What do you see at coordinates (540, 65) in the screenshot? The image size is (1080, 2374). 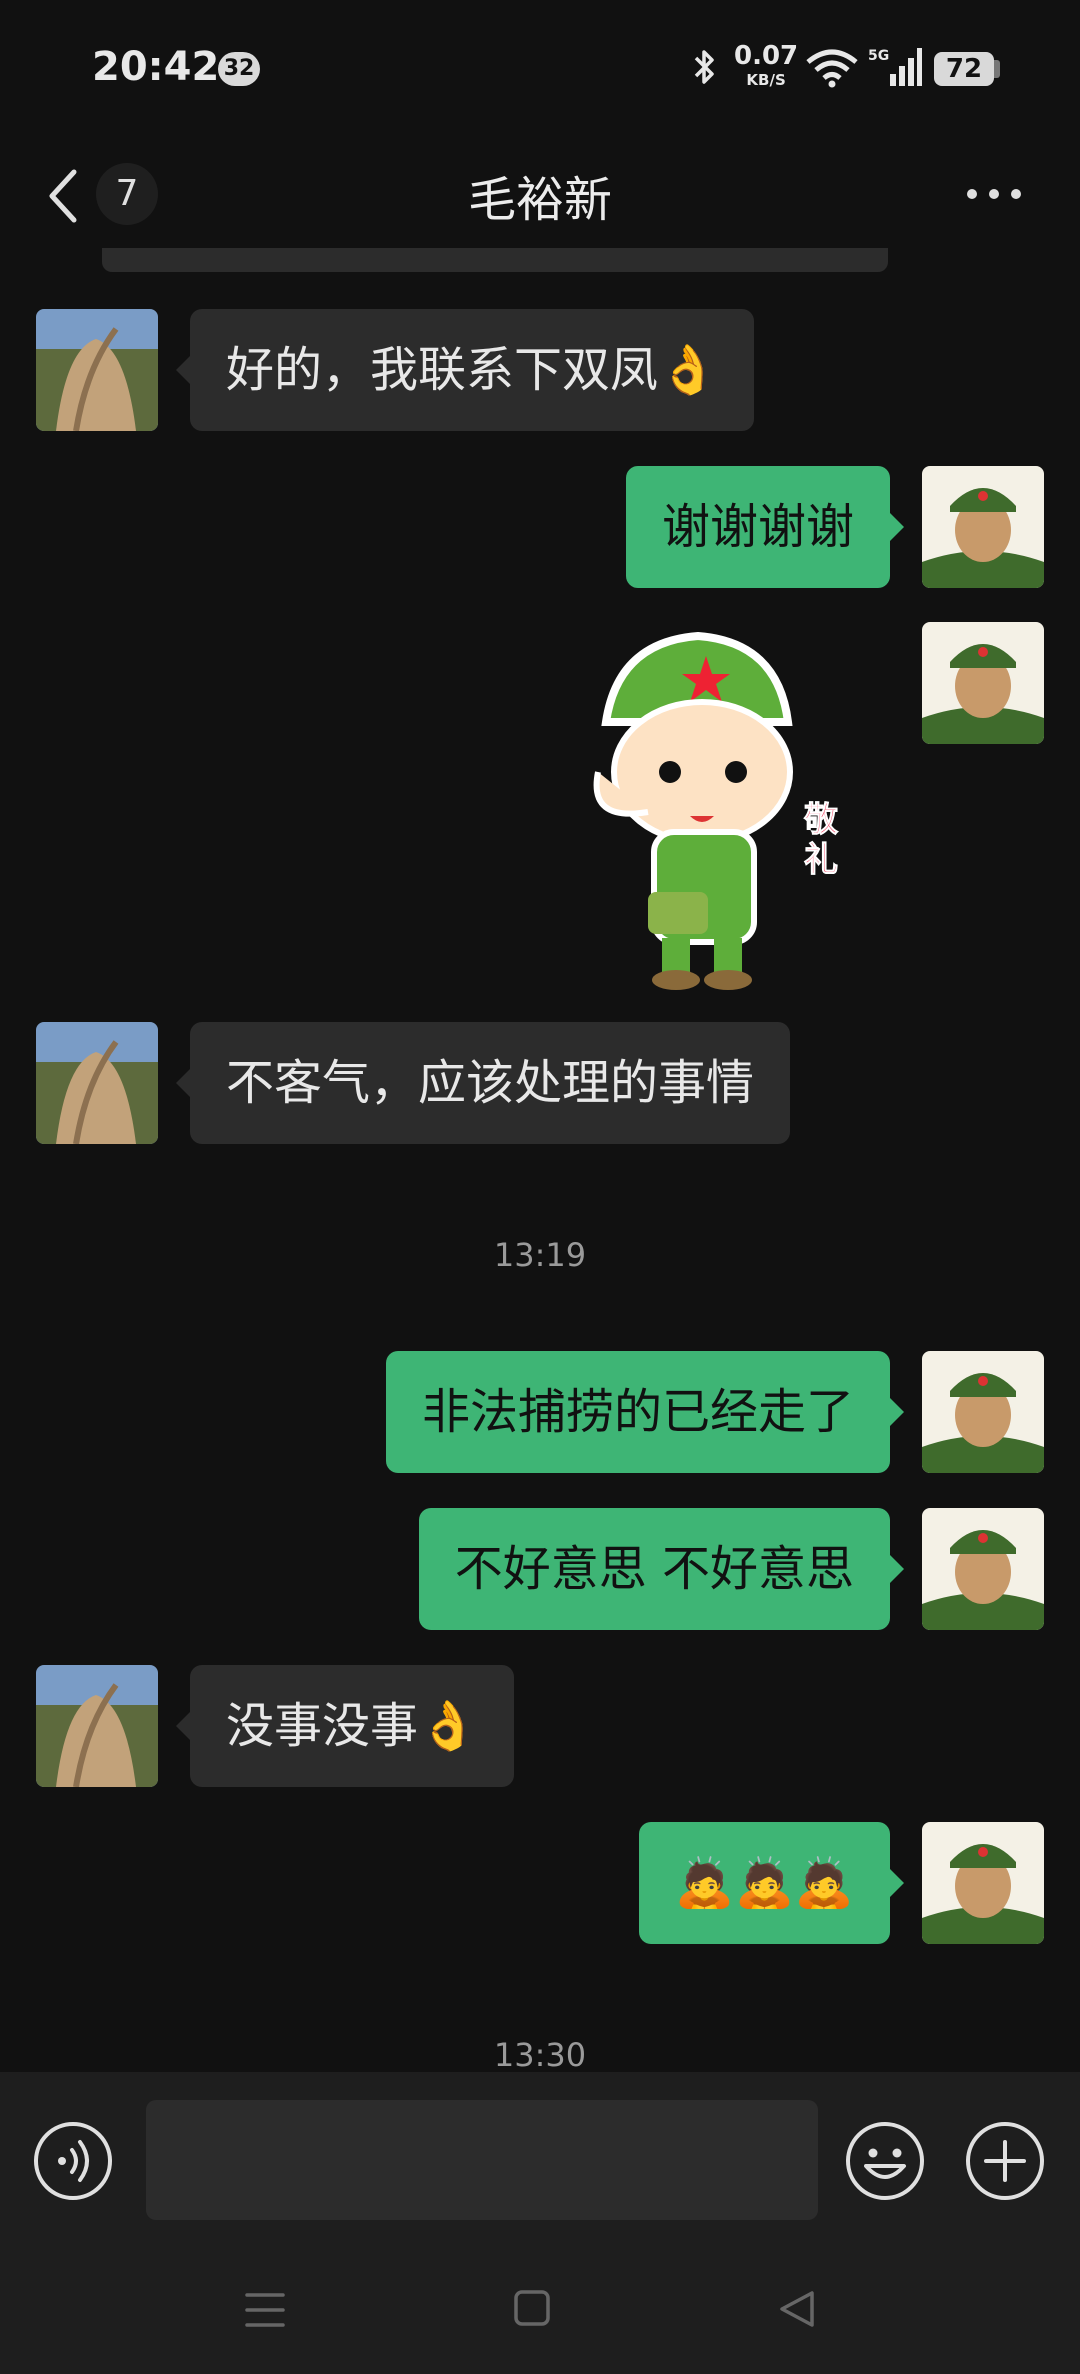 I see `status-bar: 20:42 32 0.07 KB/S 5G 72` at bounding box center [540, 65].